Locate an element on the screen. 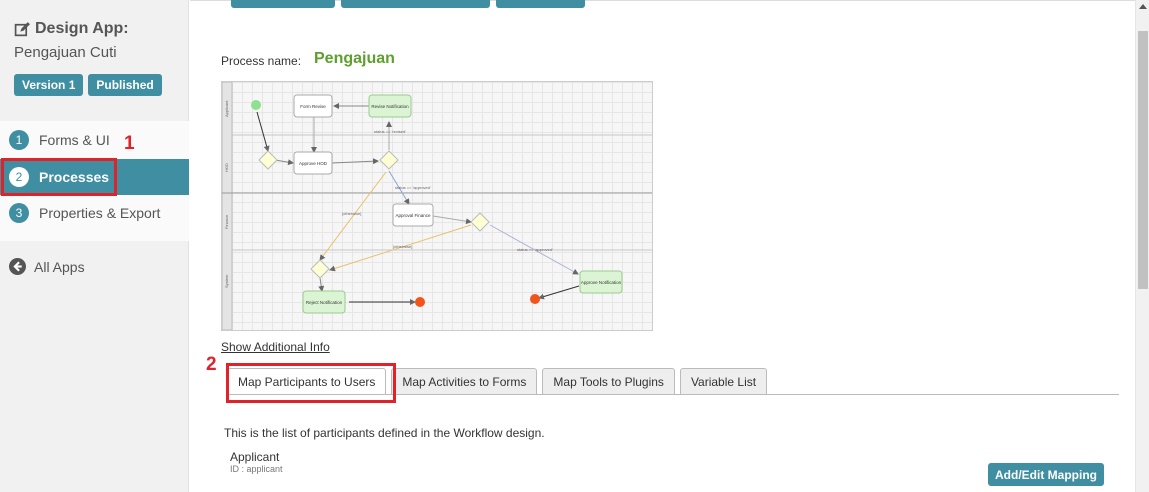 This screenshot has width=1149, height=492. activity-label: Approve Notification is located at coordinates (601, 282).